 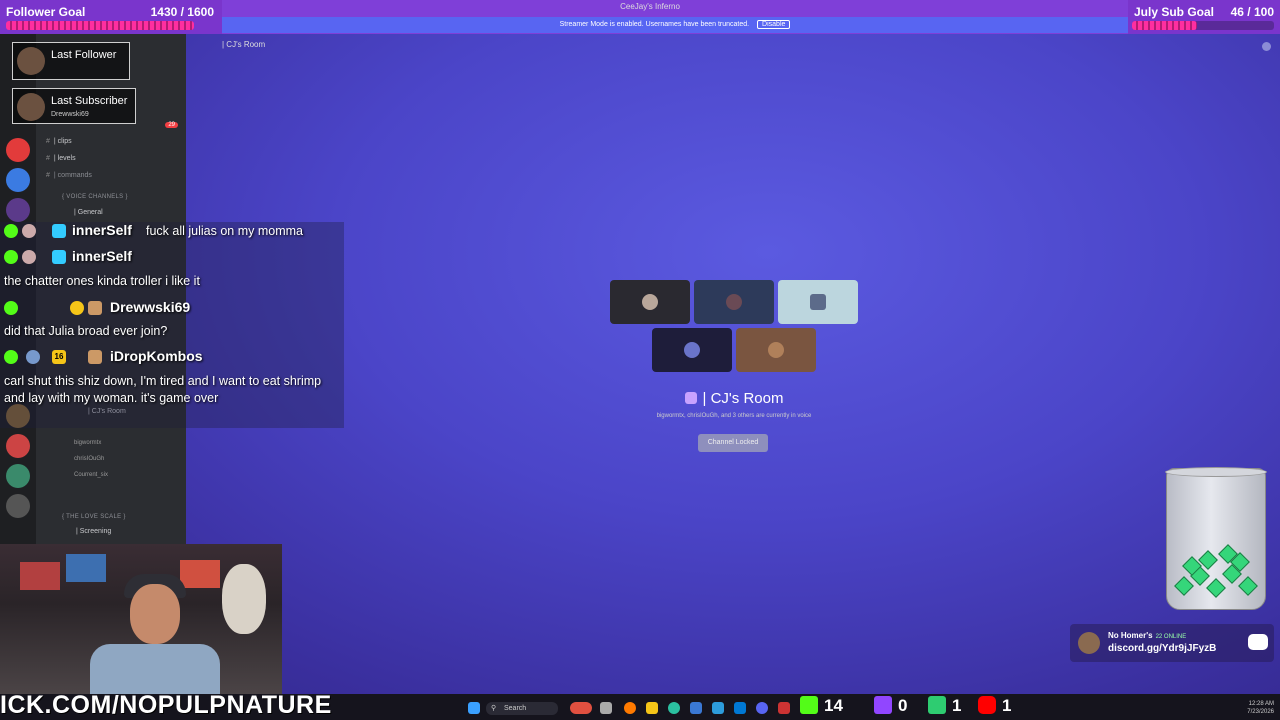 What do you see at coordinates (182, 12) in the screenshot?
I see `follower-goal-count: 1430 / 1600` at bounding box center [182, 12].